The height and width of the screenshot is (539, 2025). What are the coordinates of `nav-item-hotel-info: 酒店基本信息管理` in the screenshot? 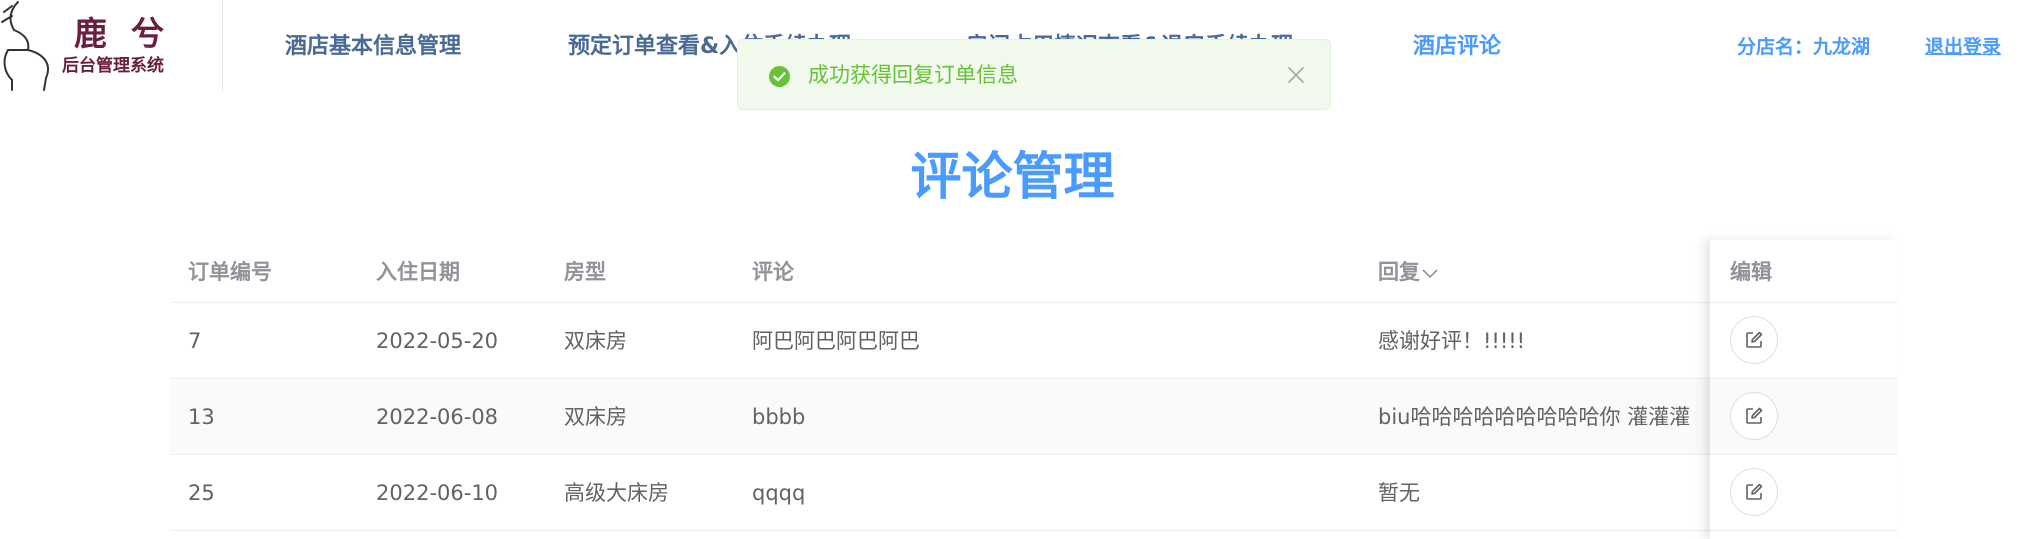 It's located at (373, 47).